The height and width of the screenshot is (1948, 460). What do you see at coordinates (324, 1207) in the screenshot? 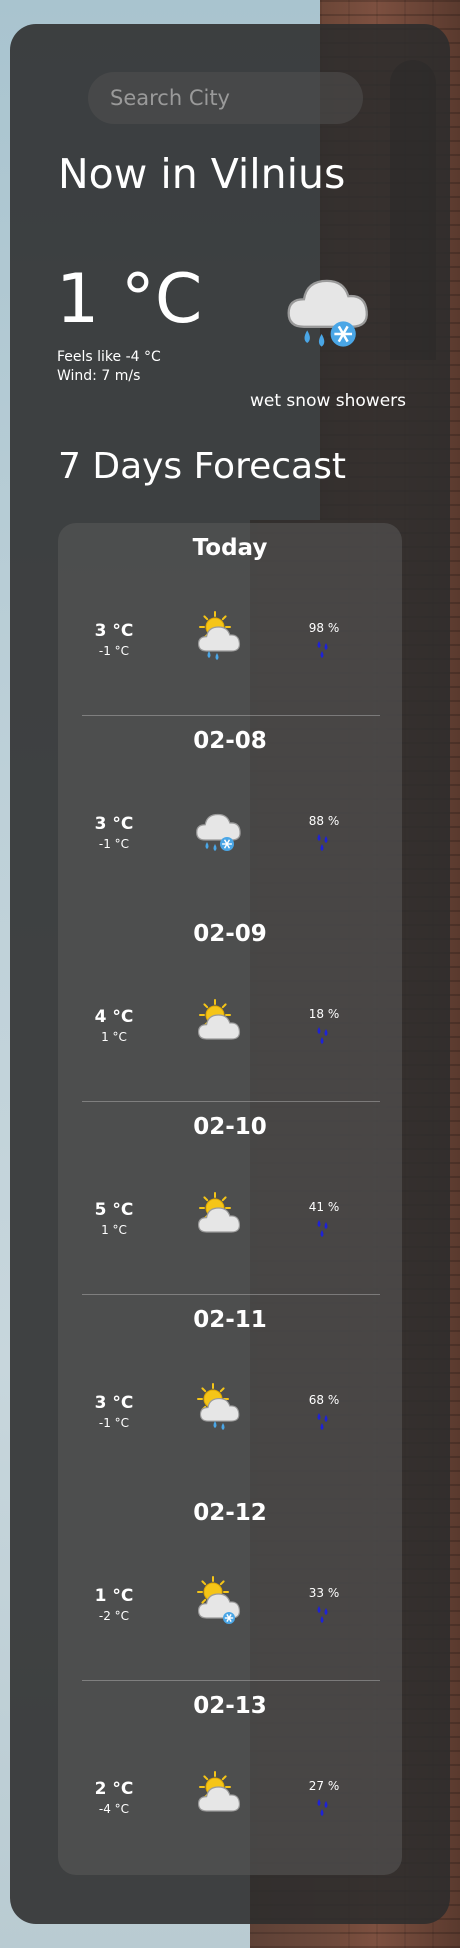
I see `precipitation-chance: 41 %` at bounding box center [324, 1207].